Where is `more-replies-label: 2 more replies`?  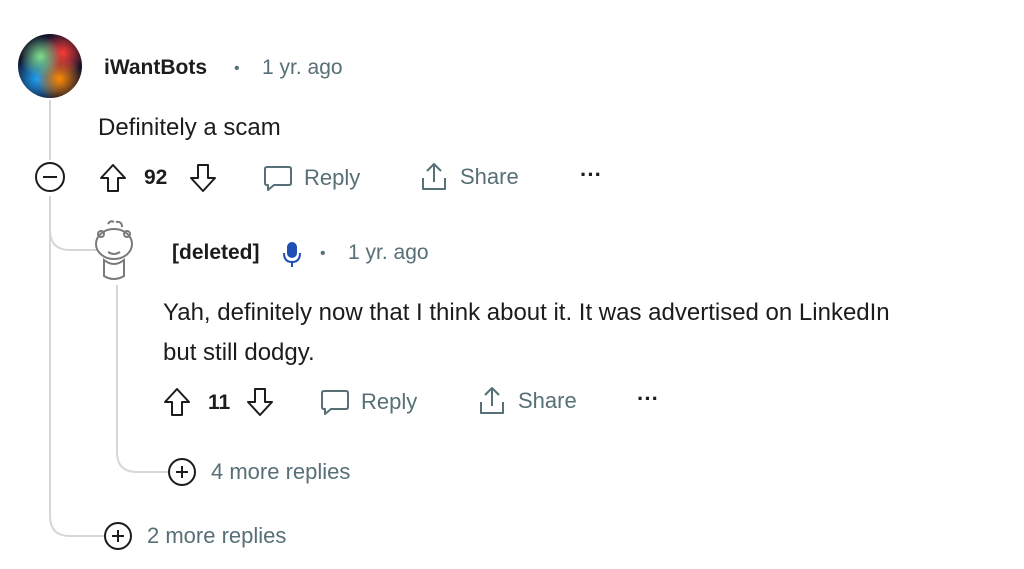
more-replies-label: 2 more replies is located at coordinates (217, 535).